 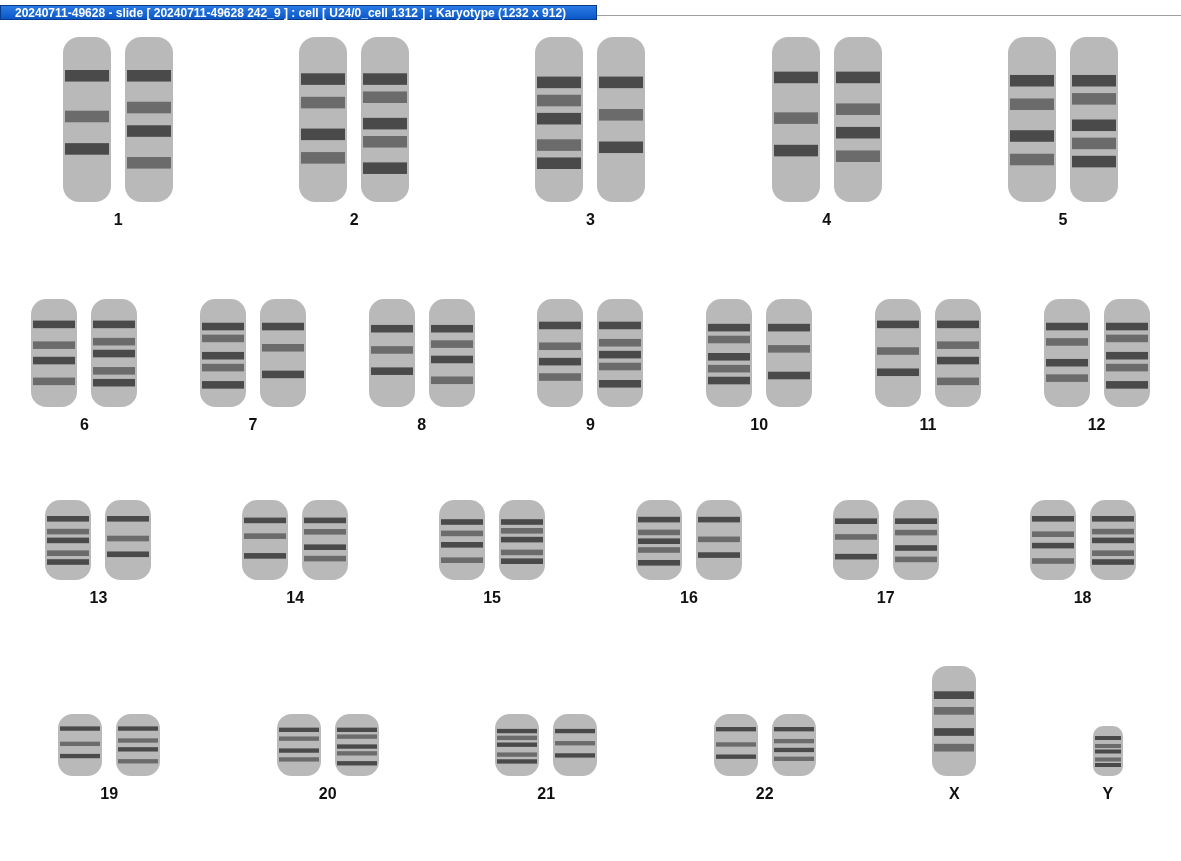 I want to click on chromosome-label: 2, so click(x=354, y=220).